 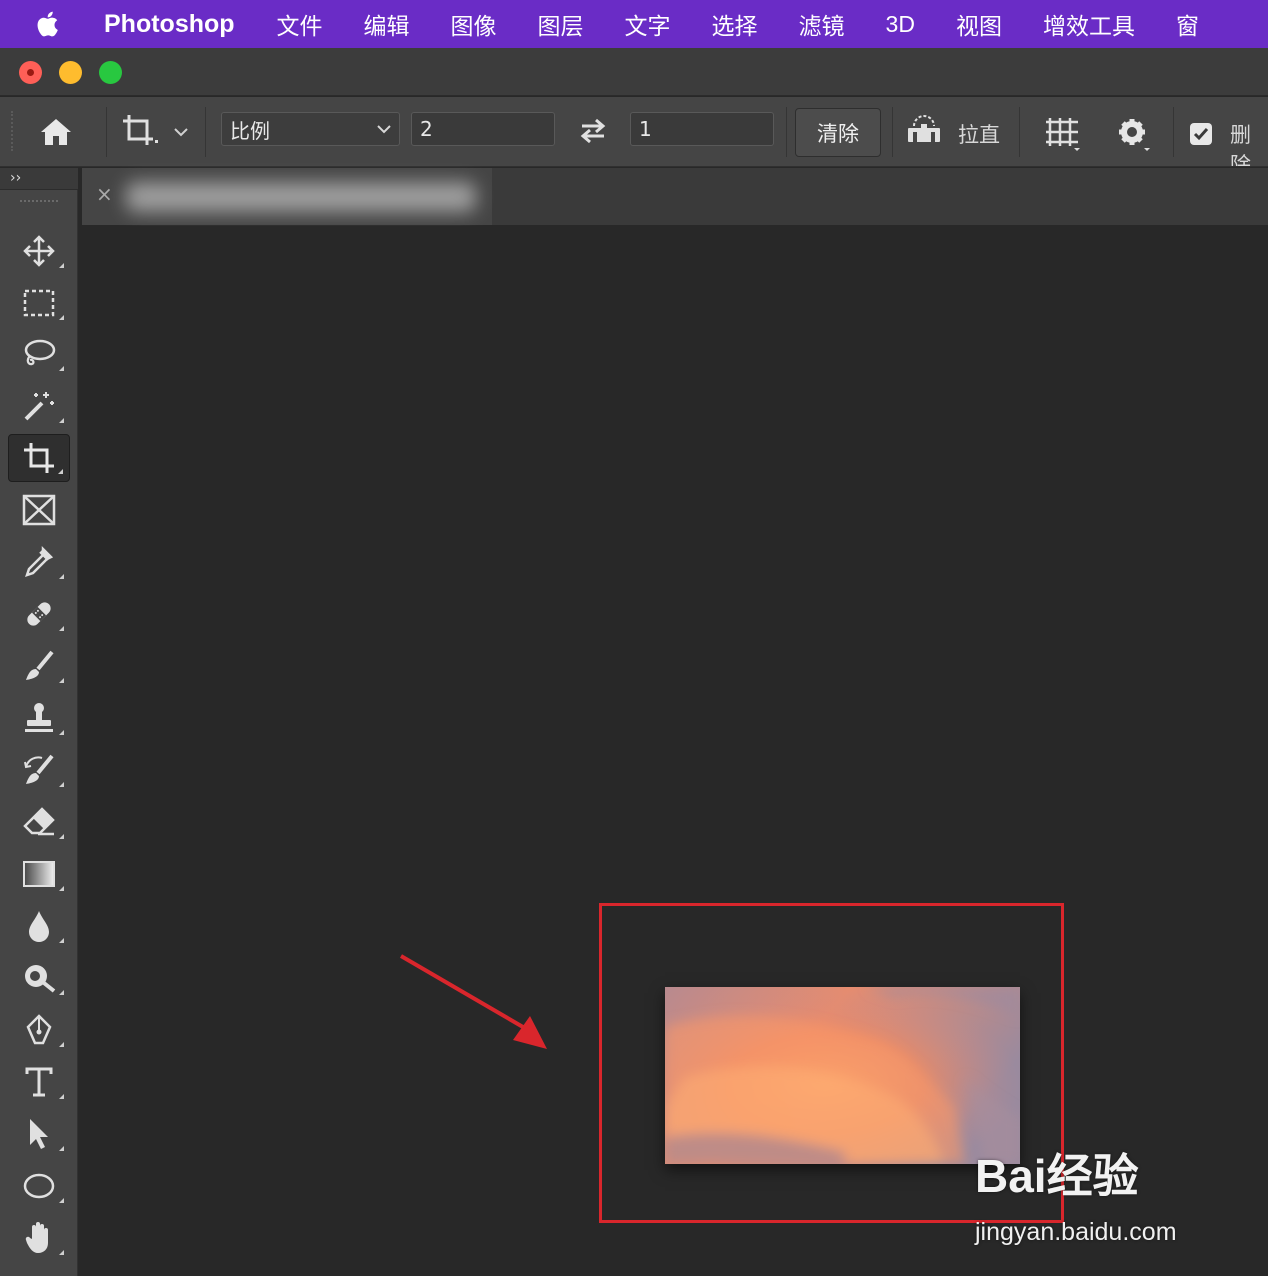 I want to click on clone-stamp-tool, so click(x=39, y=718).